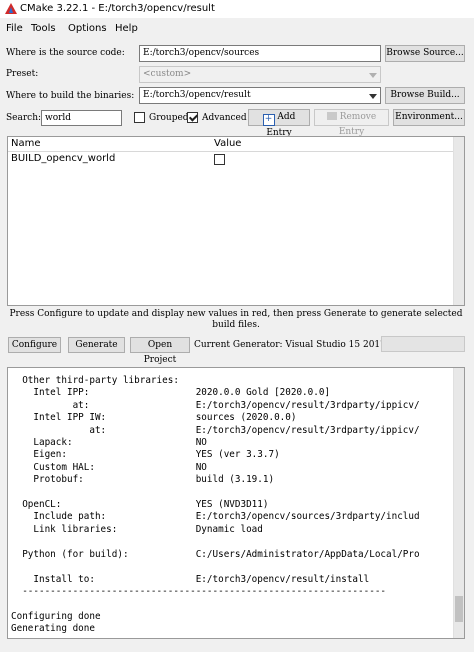 Image resolution: width=474 pixels, height=652 pixels. Describe the element at coordinates (43, 28) in the screenshot. I see `menu-tools: Tools` at that location.